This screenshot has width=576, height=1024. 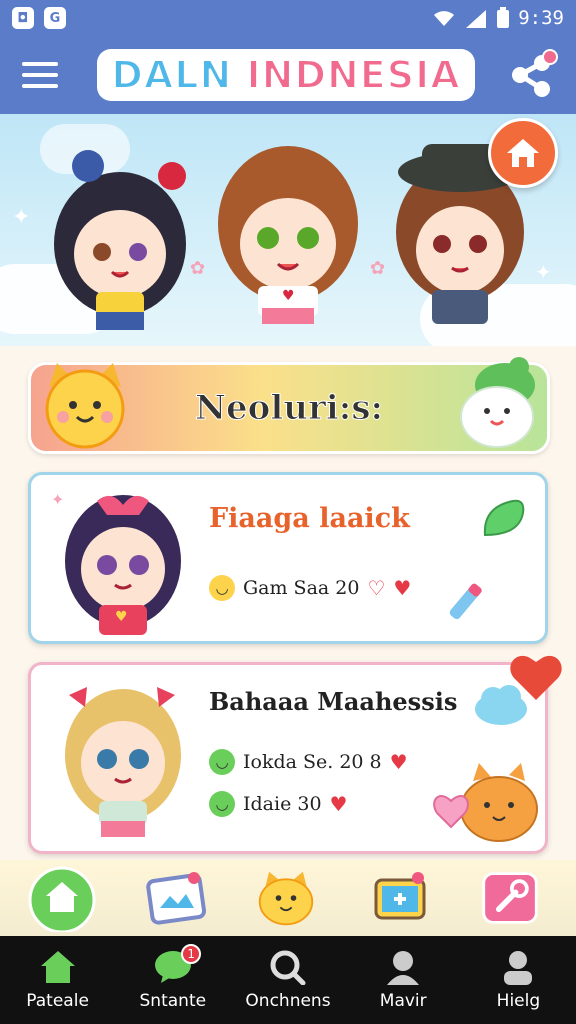 What do you see at coordinates (288, 1001) in the screenshot?
I see `nav-label: Onchnens` at bounding box center [288, 1001].